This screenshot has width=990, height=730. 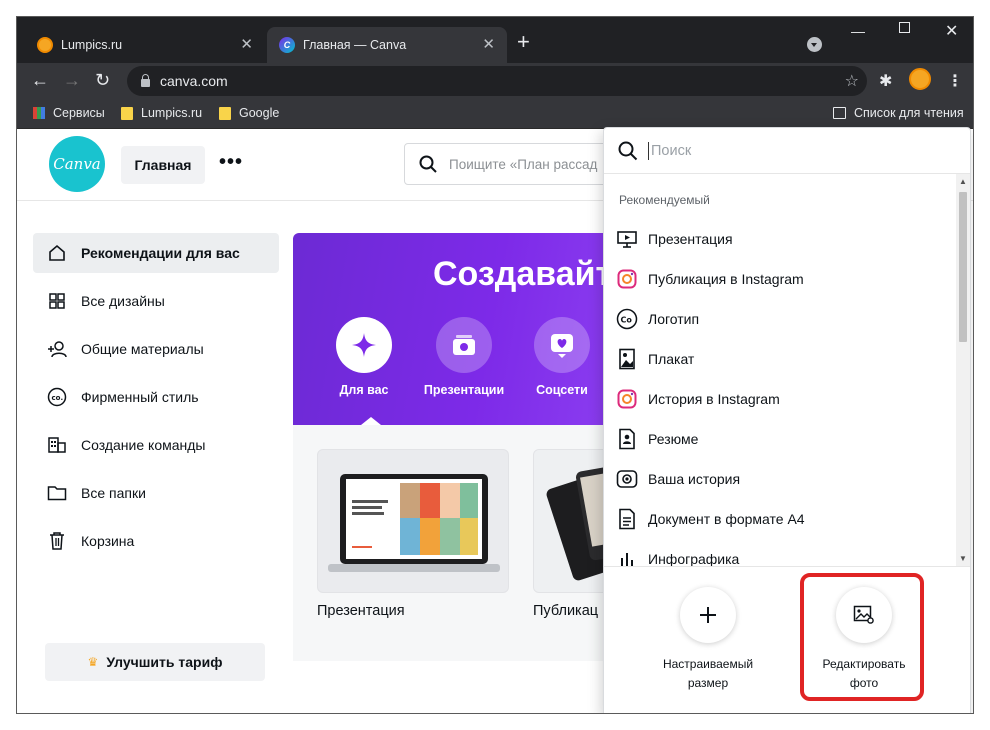 I want to click on search-placeholder: Поищите «План рассад, so click(x=523, y=164).